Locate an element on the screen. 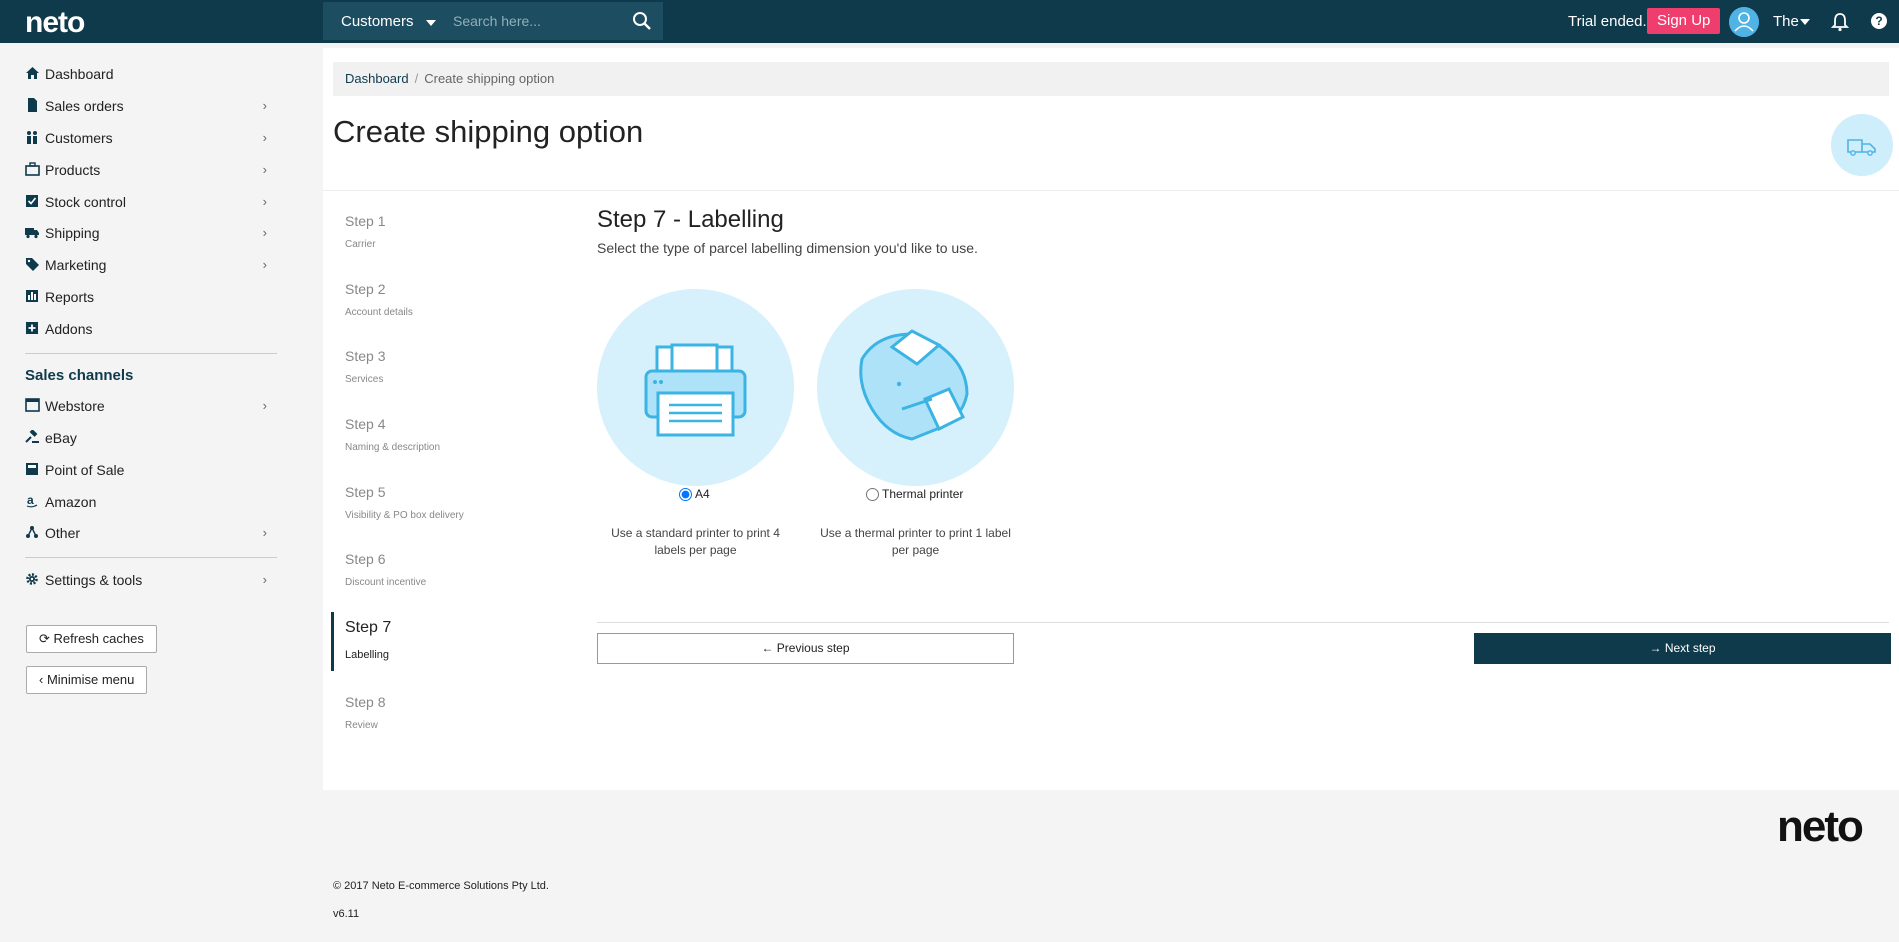 The height and width of the screenshot is (942, 1899). sidebar-item-shipping: Shipping › is located at coordinates (150, 234).